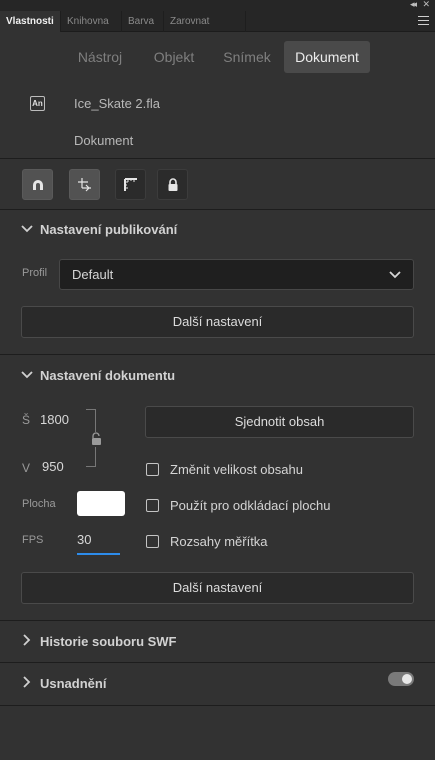 Image resolution: width=435 pixels, height=760 pixels. I want to click on lock-button, so click(172, 184).